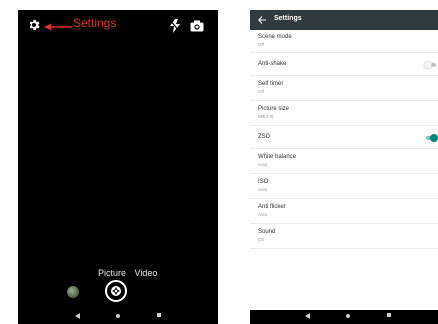  Describe the element at coordinates (344, 88) in the screenshot. I see `setting-self-timer: Self timer Off` at that location.